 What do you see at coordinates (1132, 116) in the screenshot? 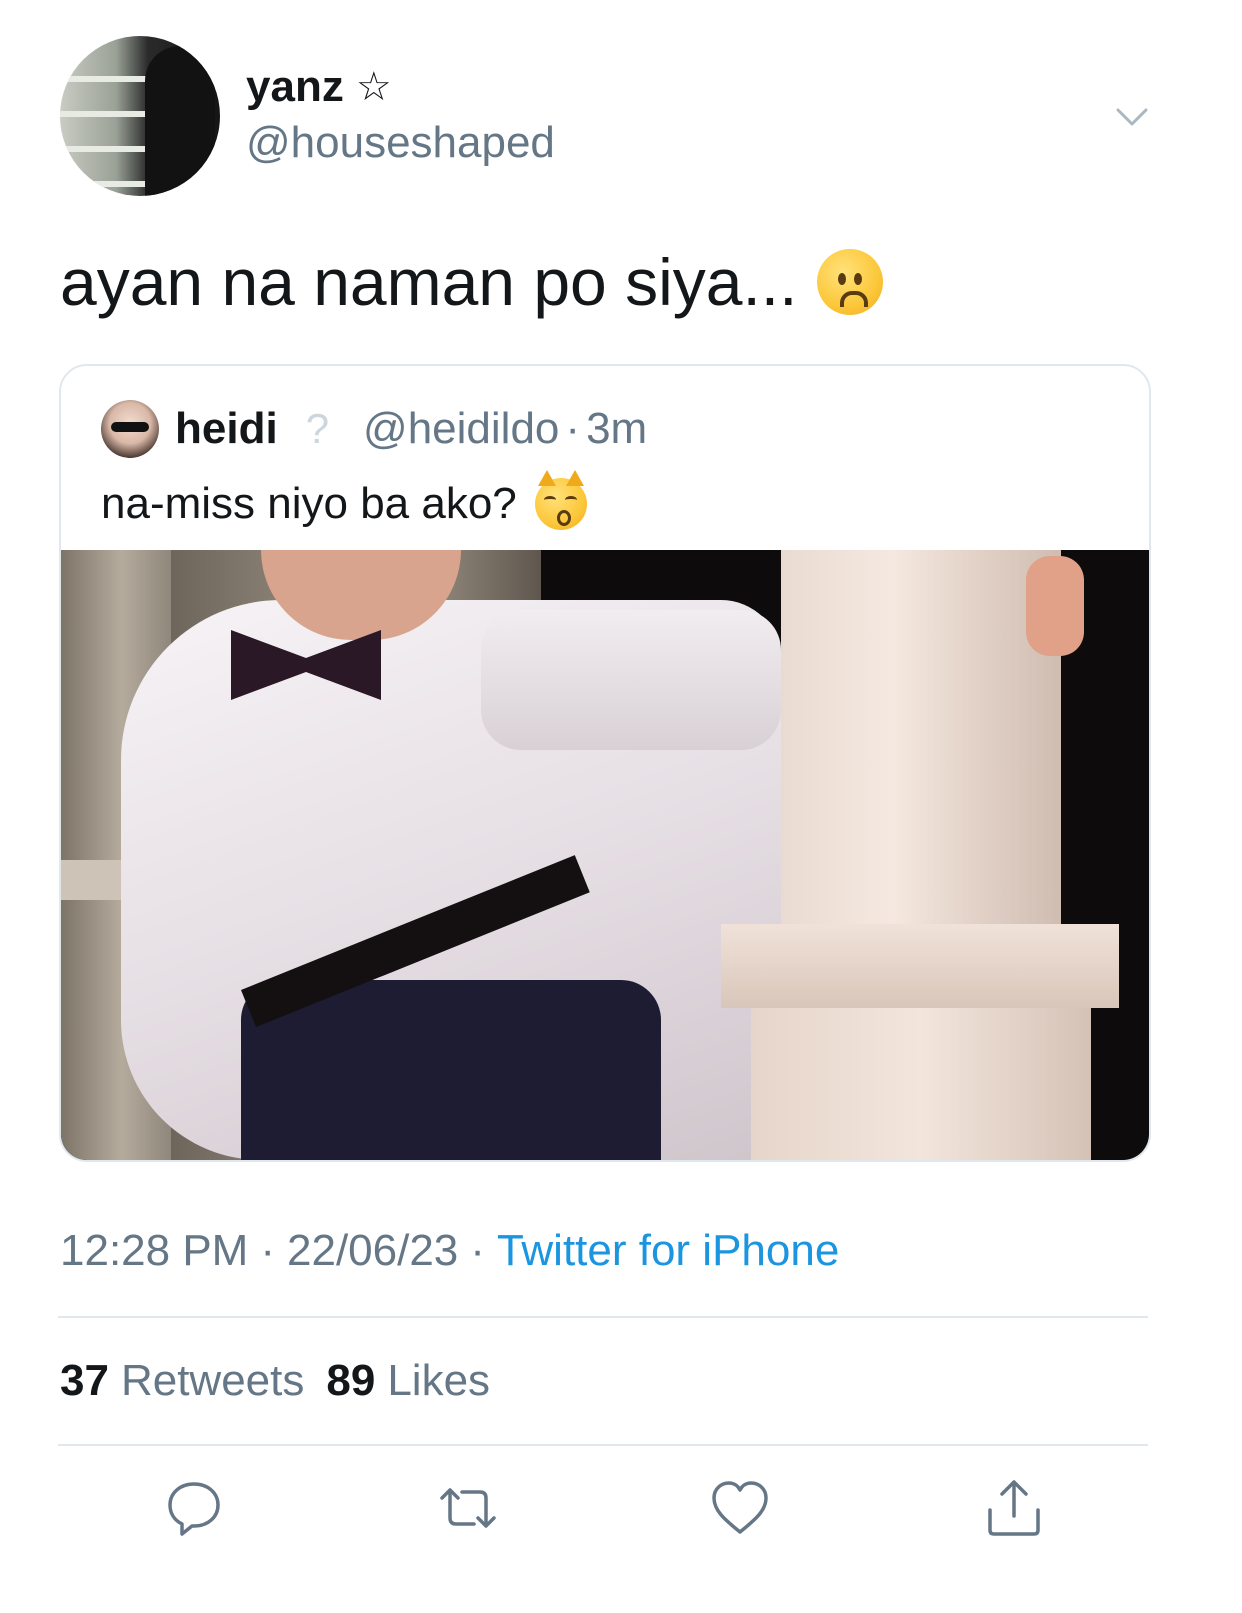
I see `chevron-down-icon` at bounding box center [1132, 116].